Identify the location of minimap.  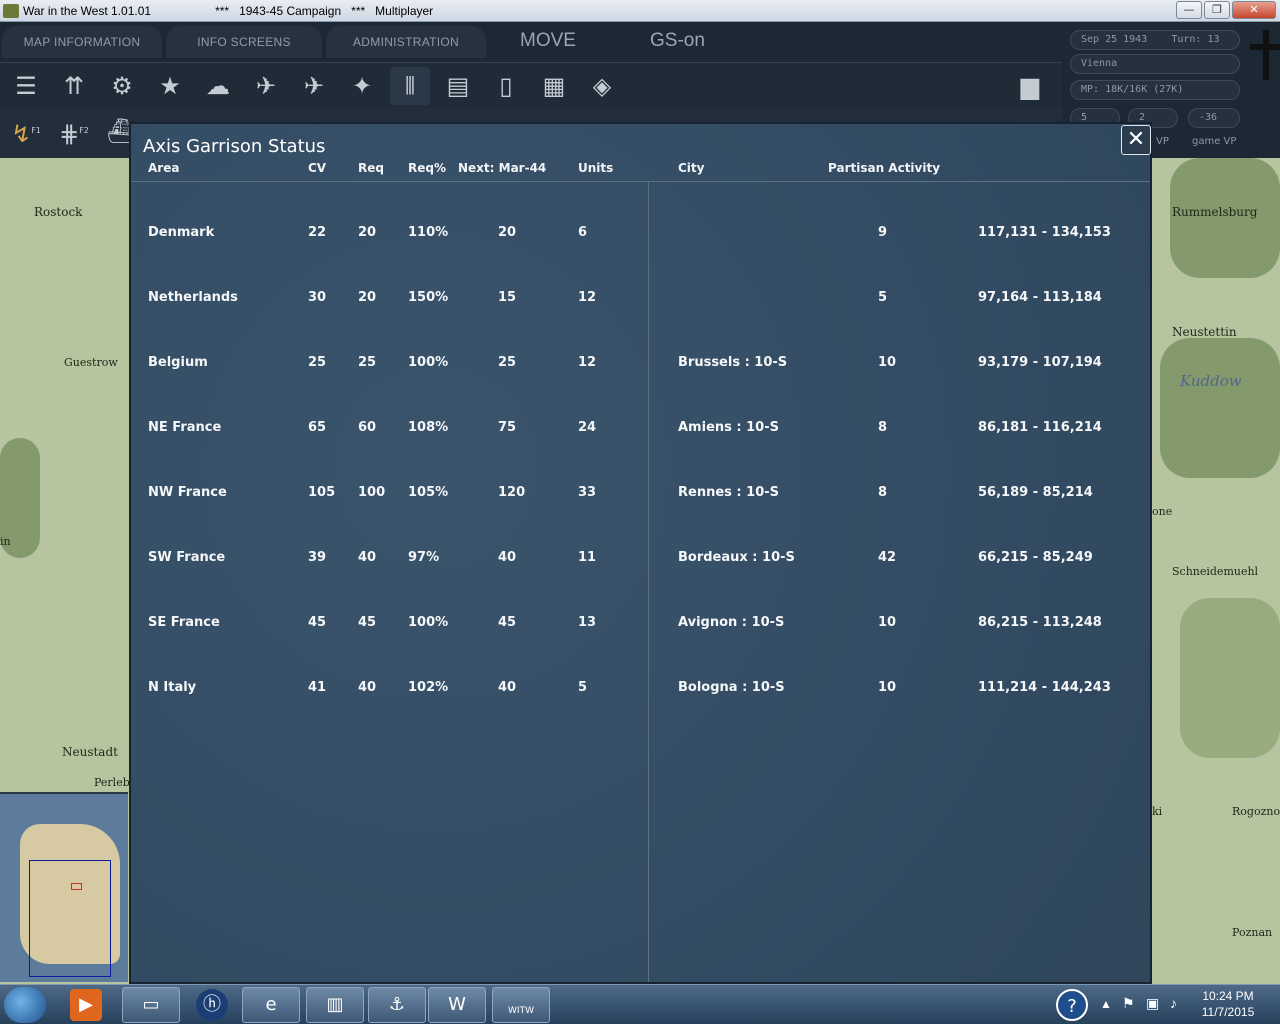
(64, 887).